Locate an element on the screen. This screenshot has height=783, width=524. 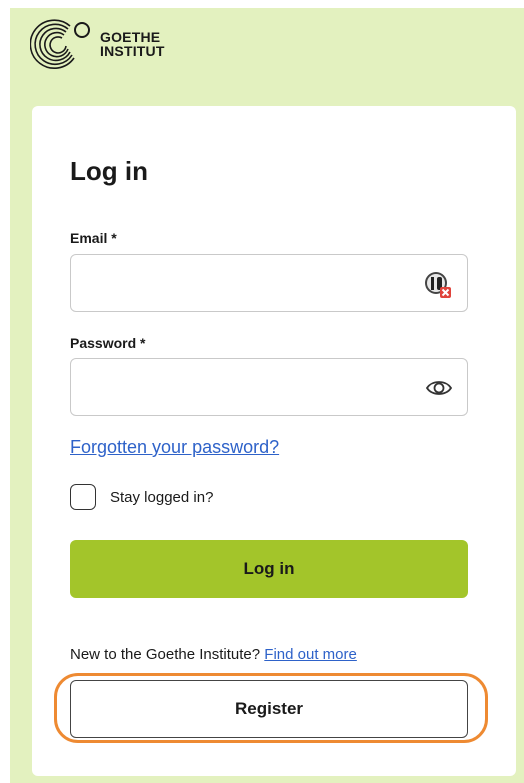
login-button: Log in is located at coordinates (269, 569).